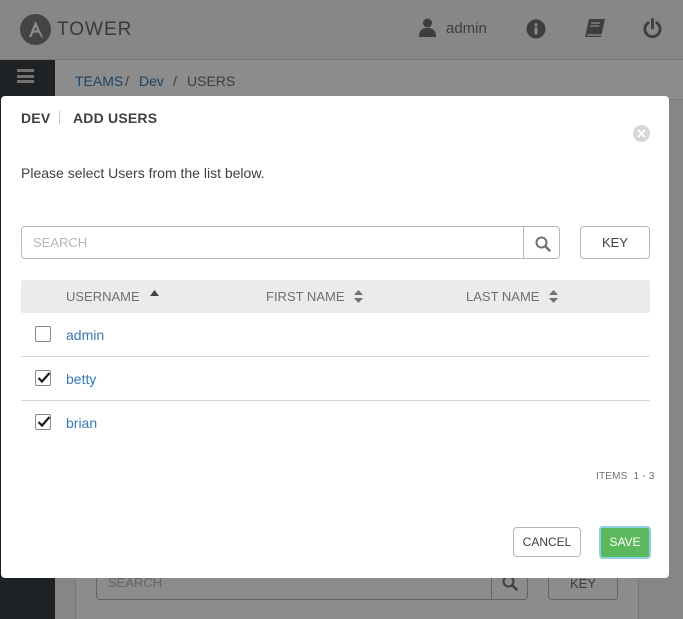  I want to click on items-range: 1 - 3, so click(644, 476).